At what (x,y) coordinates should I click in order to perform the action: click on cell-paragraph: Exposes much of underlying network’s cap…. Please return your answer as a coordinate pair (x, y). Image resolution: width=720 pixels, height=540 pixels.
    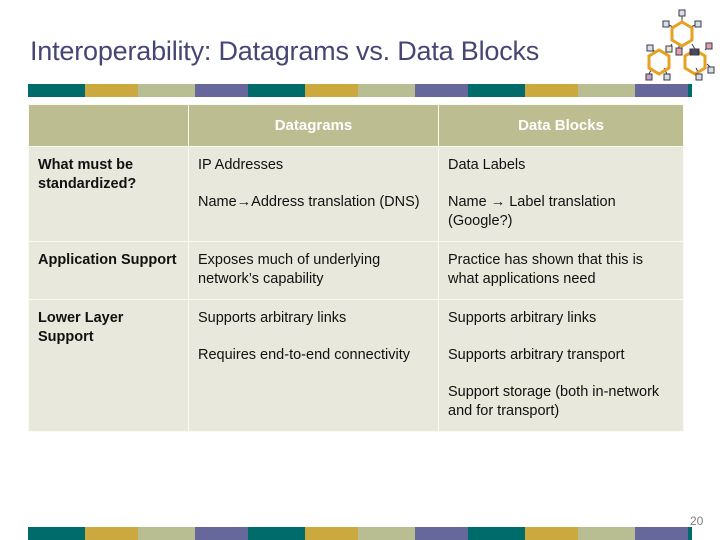
    Looking at the image, I should click on (289, 269).